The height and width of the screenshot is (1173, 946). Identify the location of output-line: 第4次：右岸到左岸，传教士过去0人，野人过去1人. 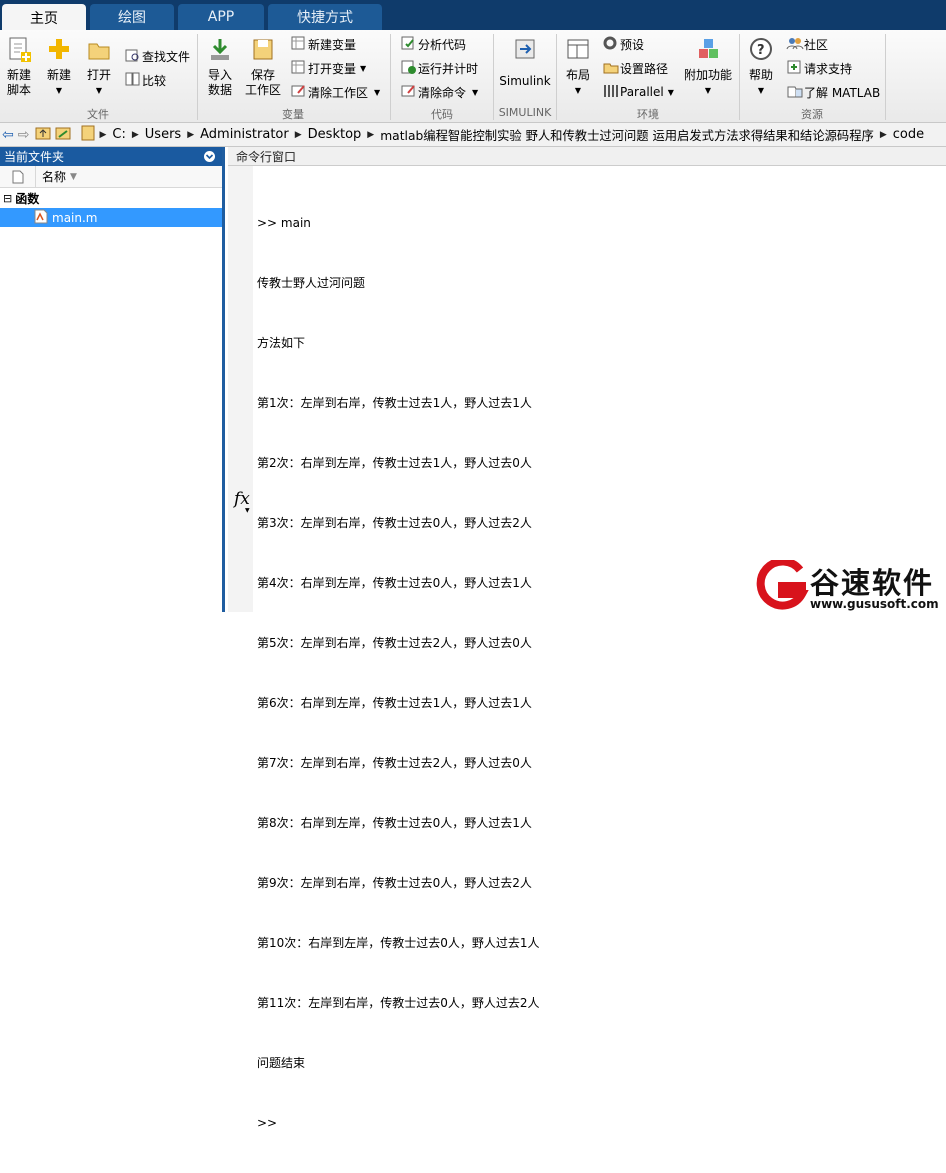
(394, 583).